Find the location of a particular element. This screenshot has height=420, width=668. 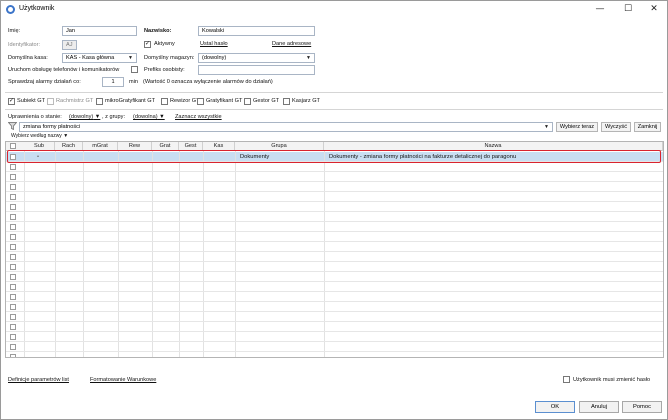

definicje-link: Definicje parametrów list is located at coordinates (38, 380).